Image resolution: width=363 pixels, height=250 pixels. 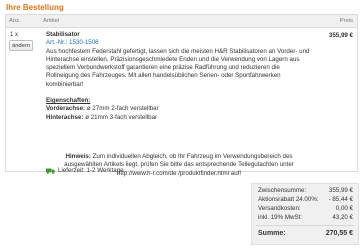 What do you see at coordinates (91, 170) in the screenshot?
I see `delivery-time-text: Lieferzeit: 1-2 Werktage` at bounding box center [91, 170].